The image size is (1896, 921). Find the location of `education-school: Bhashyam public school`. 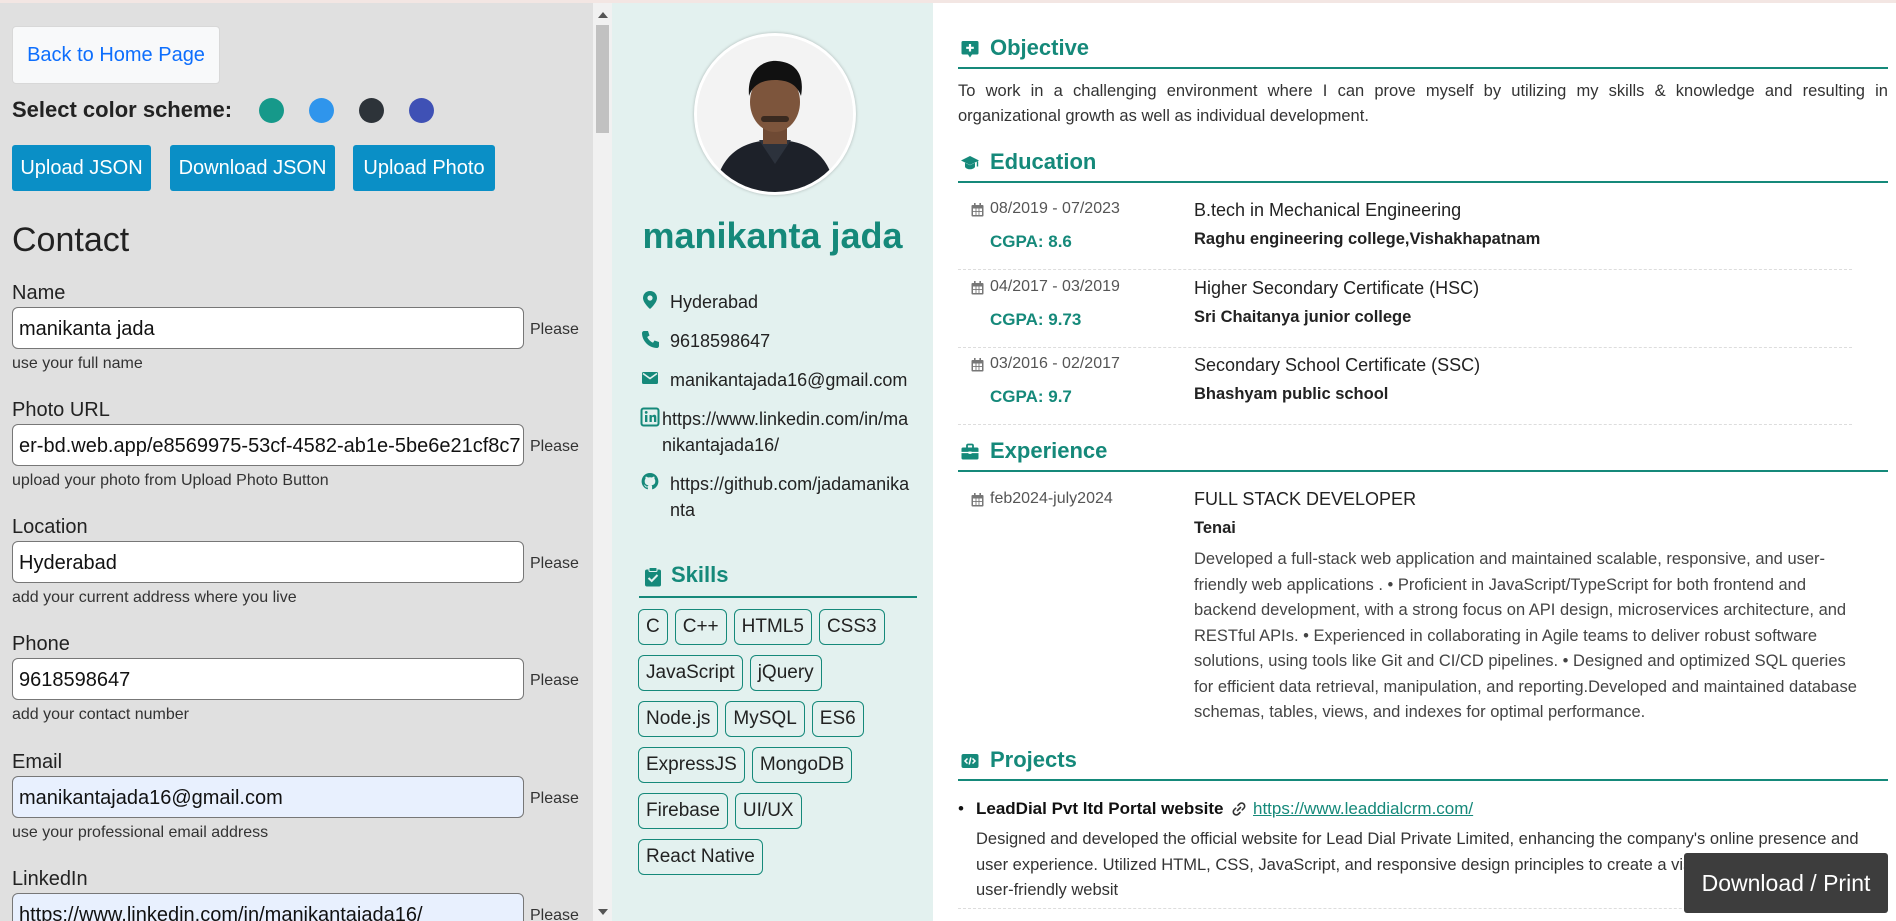

education-school: Bhashyam public school is located at coordinates (1291, 394).